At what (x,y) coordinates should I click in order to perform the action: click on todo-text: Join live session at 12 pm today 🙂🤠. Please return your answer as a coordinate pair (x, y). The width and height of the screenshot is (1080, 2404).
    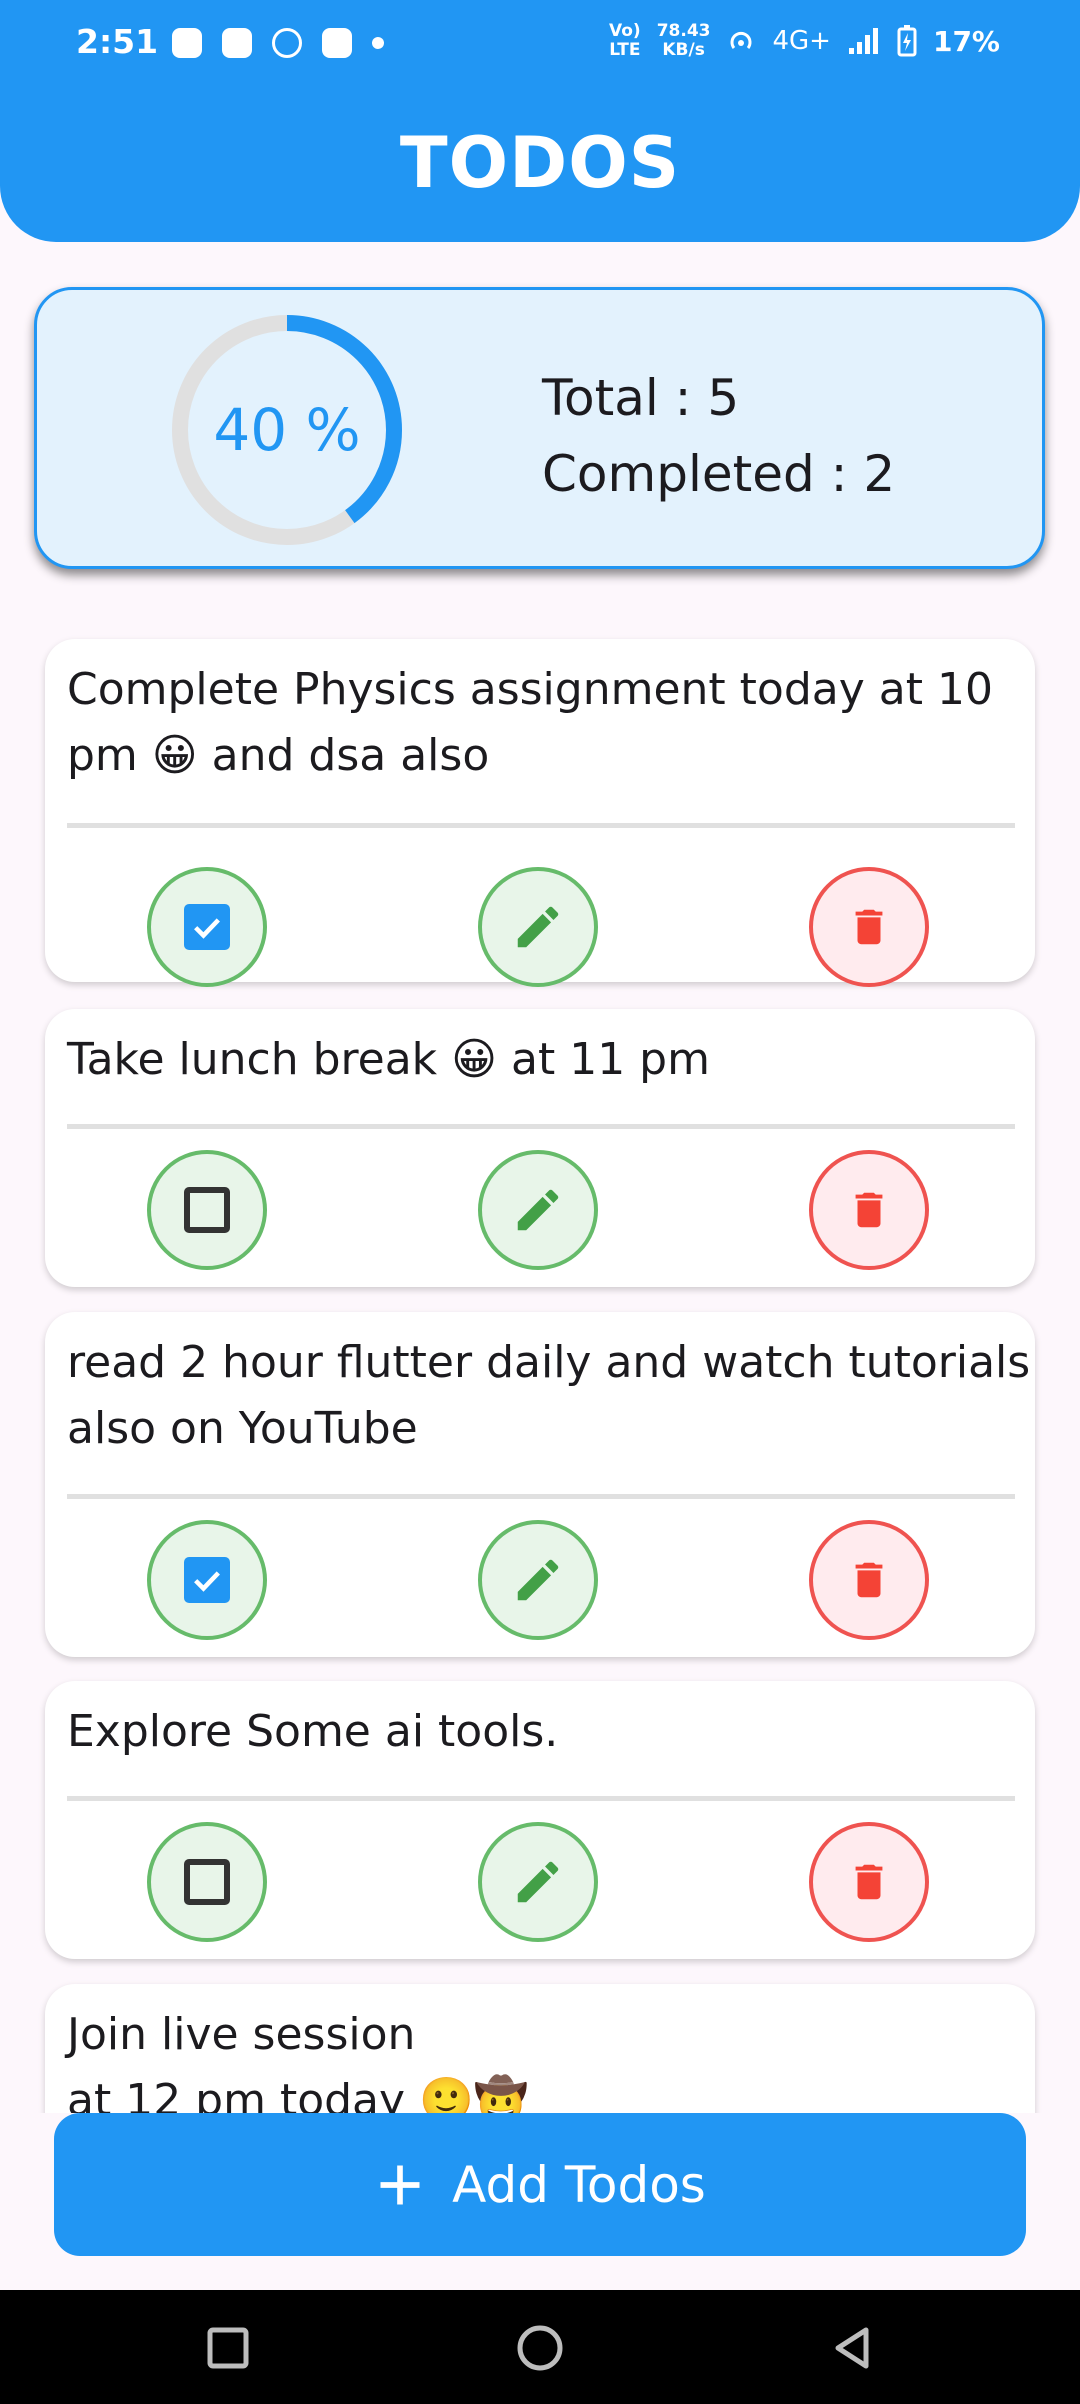
    Looking at the image, I should click on (550, 2057).